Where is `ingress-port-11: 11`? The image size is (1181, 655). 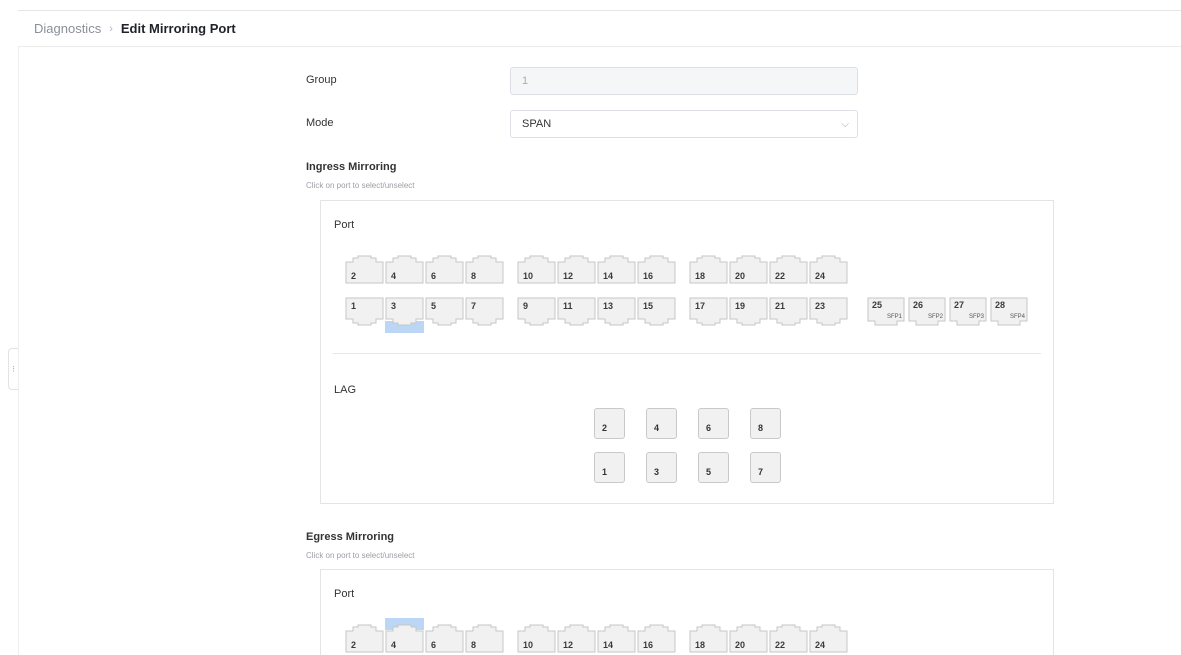
ingress-port-11: 11 is located at coordinates (576, 311).